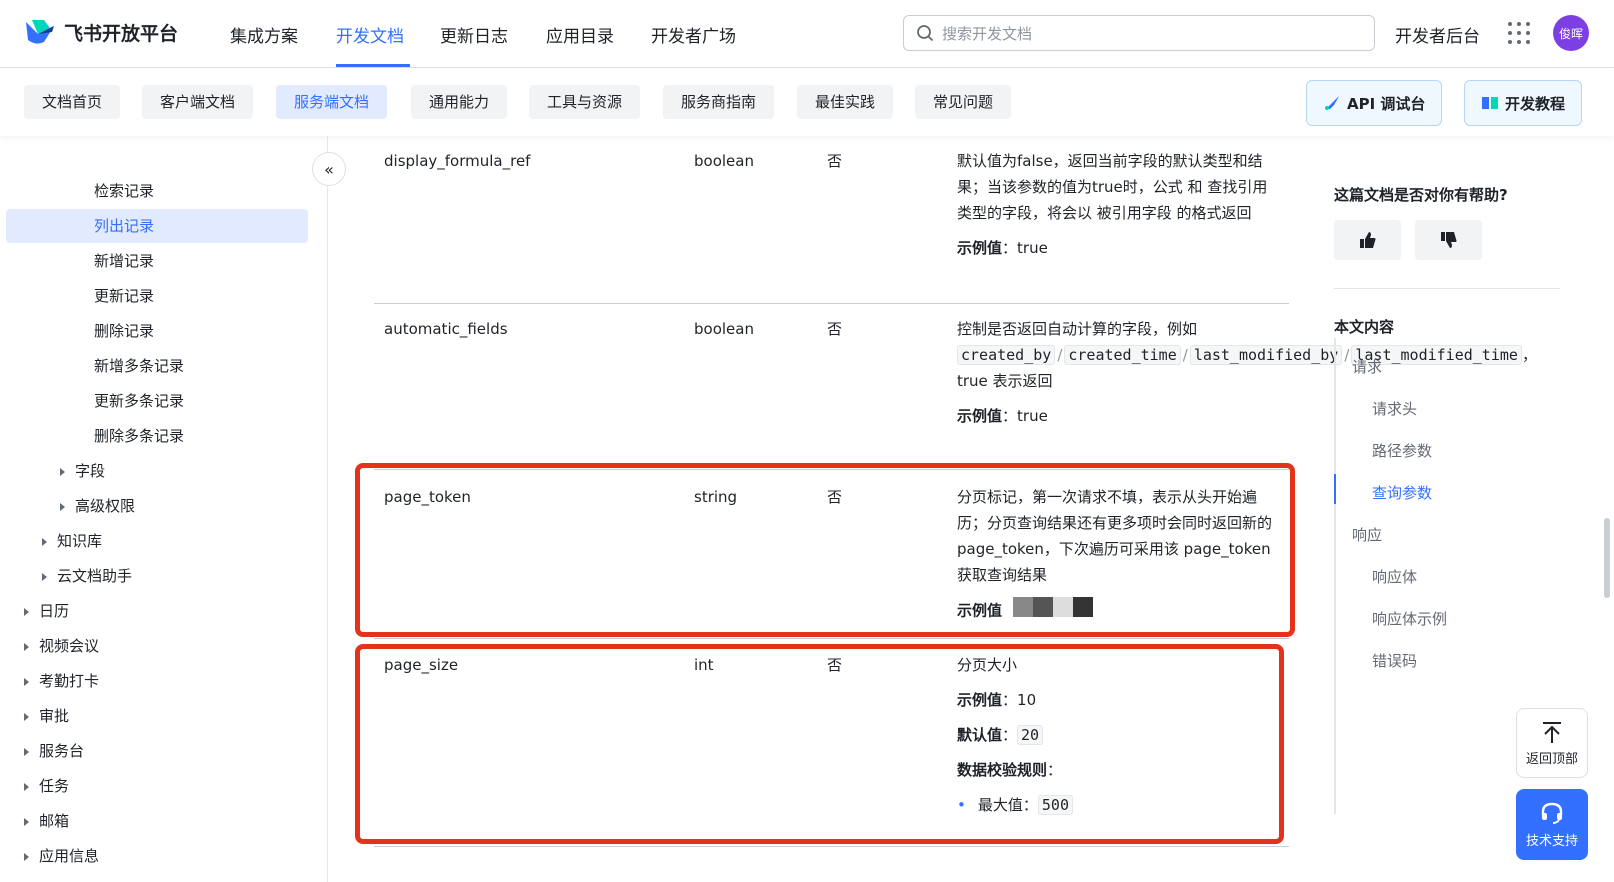 This screenshot has height=882, width=1614. What do you see at coordinates (1490, 103) in the screenshot?
I see `book-icon` at bounding box center [1490, 103].